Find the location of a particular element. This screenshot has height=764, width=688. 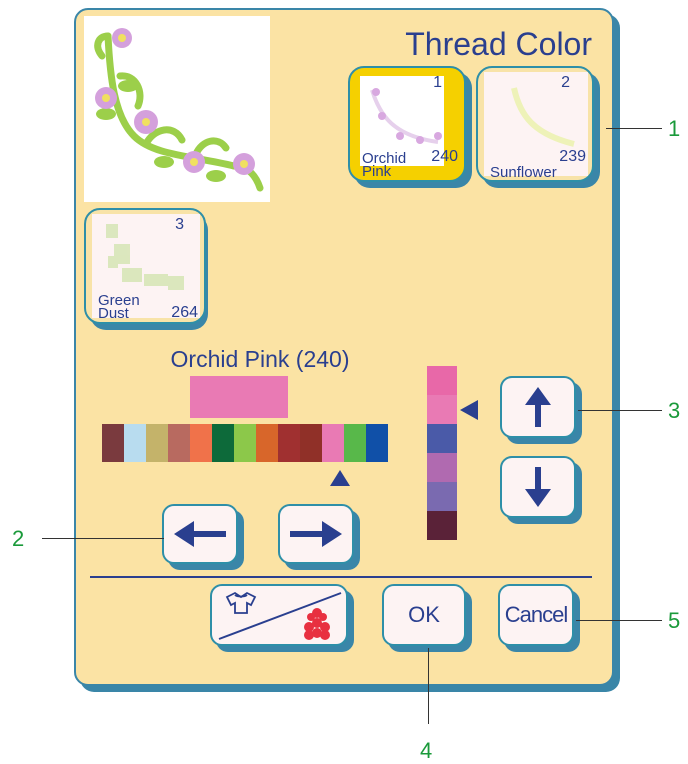

up-arrow-icon is located at coordinates (538, 407).